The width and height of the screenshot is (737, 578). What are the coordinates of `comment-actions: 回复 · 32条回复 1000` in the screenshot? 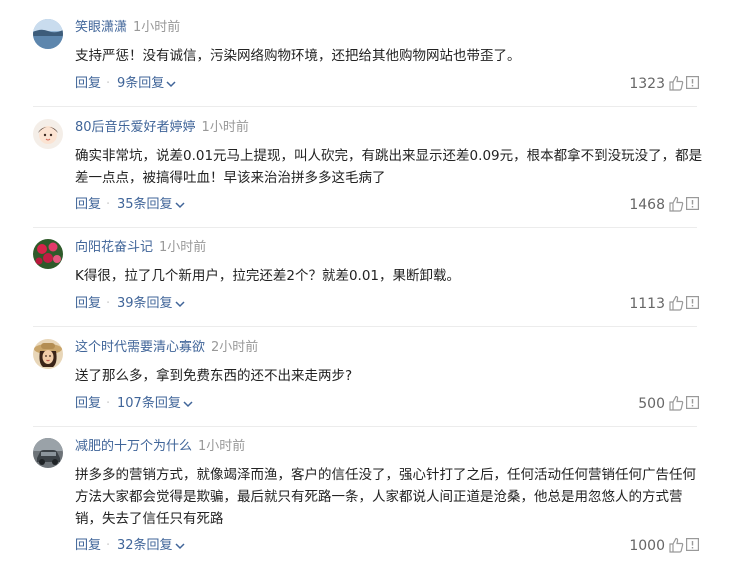 It's located at (406, 546).